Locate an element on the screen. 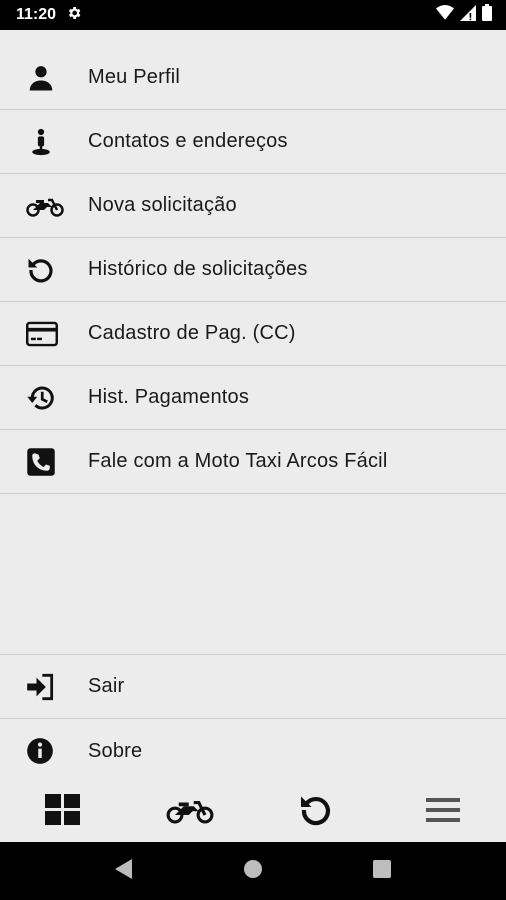 The width and height of the screenshot is (506, 900). menu-item-fale-conosco: Fale com a Moto Taxi Arcos Fácil is located at coordinates (253, 462).